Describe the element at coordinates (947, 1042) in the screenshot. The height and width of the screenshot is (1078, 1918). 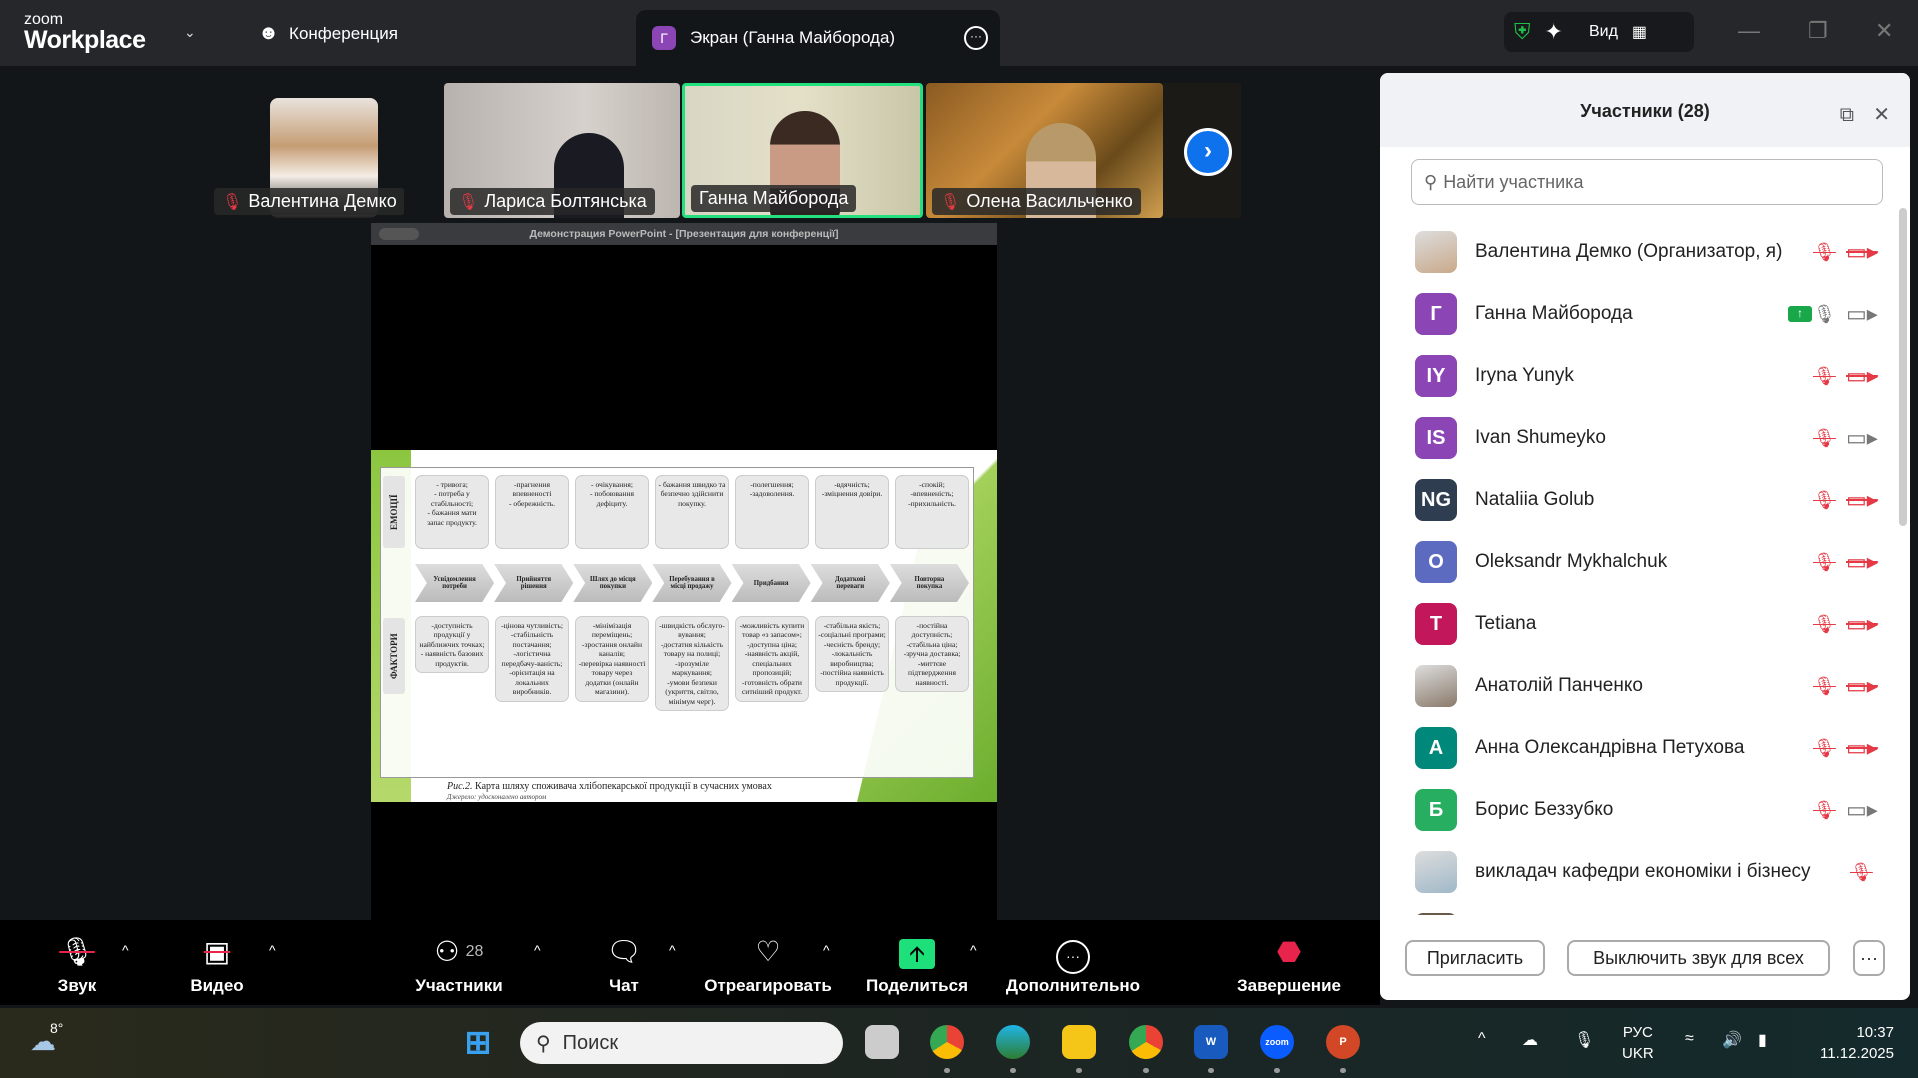
I see `chrome-icon` at that location.